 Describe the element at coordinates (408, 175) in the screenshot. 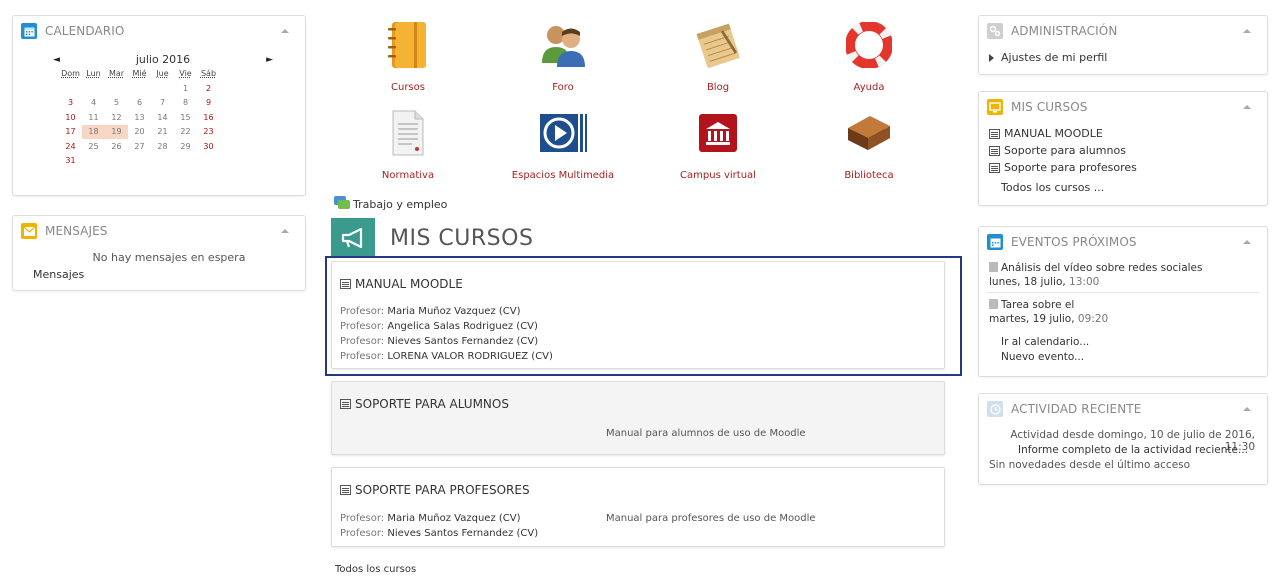

I see `tile-label: Normativa` at that location.